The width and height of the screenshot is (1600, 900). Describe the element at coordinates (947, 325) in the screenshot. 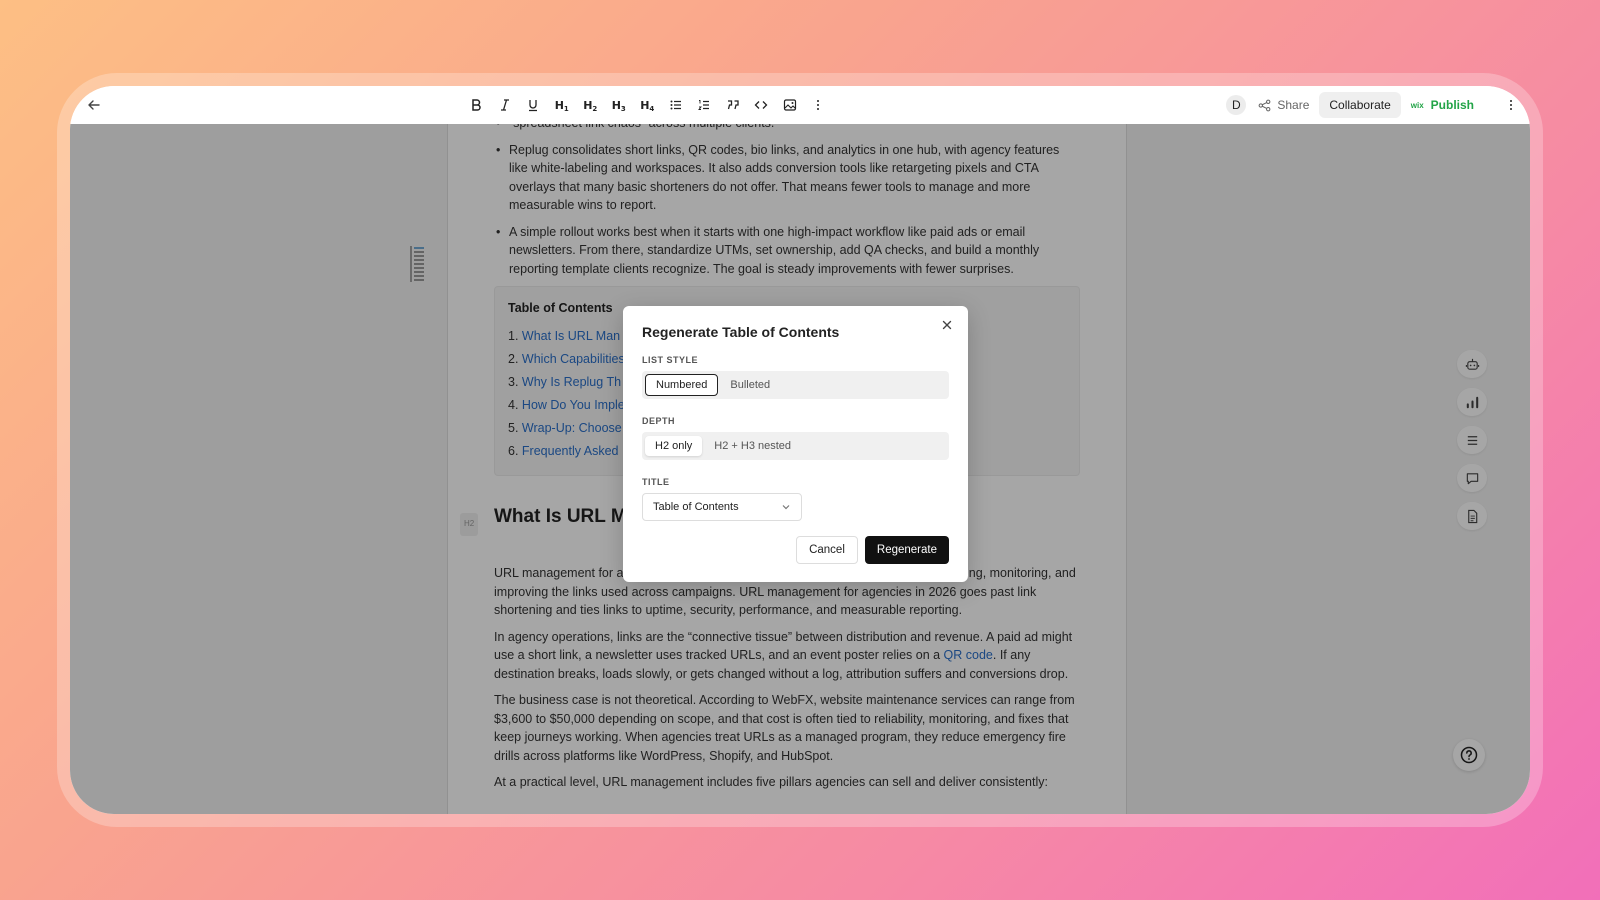

I see `close-icon` at that location.